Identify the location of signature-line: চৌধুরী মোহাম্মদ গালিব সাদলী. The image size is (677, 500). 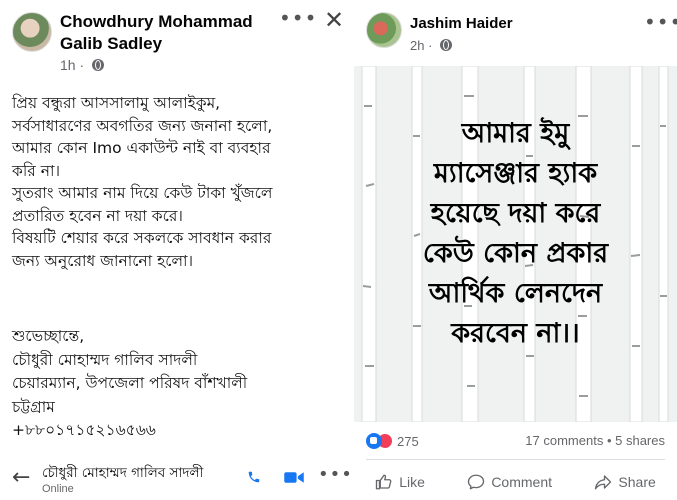
(105, 359).